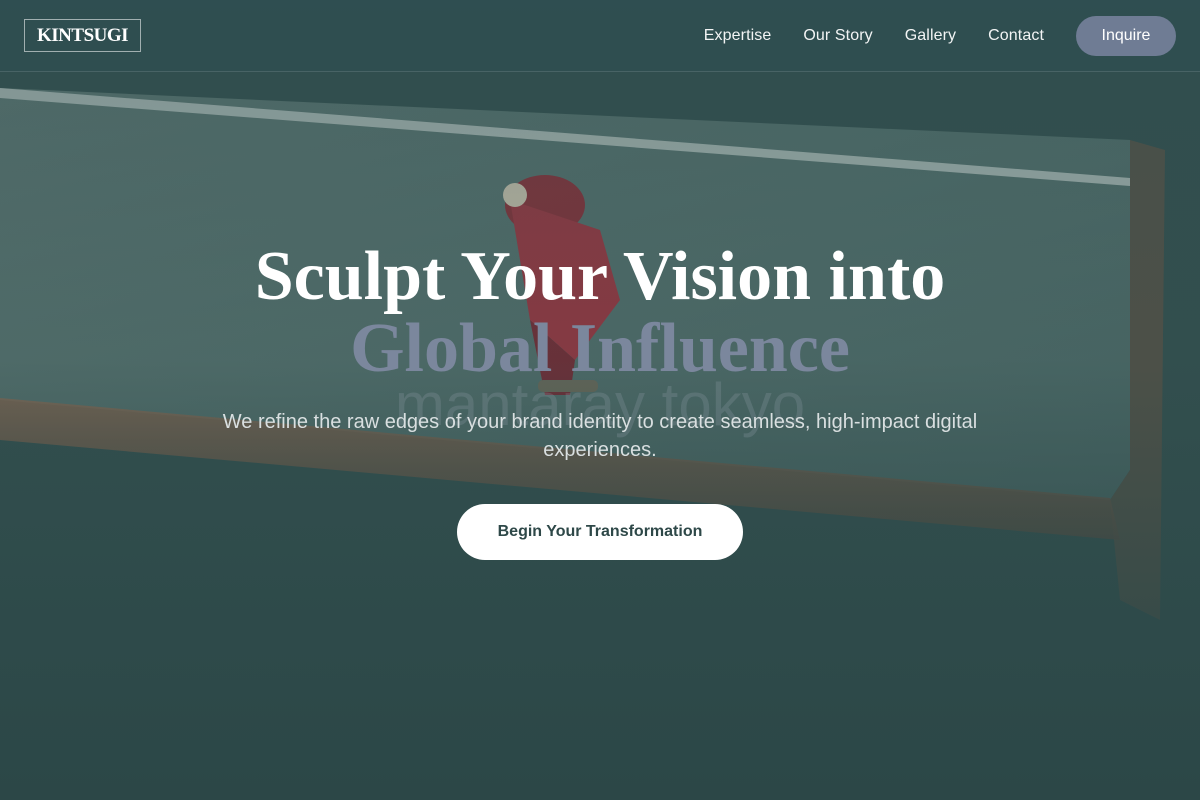  What do you see at coordinates (1126, 35) in the screenshot?
I see `inquire-button: Inquire` at bounding box center [1126, 35].